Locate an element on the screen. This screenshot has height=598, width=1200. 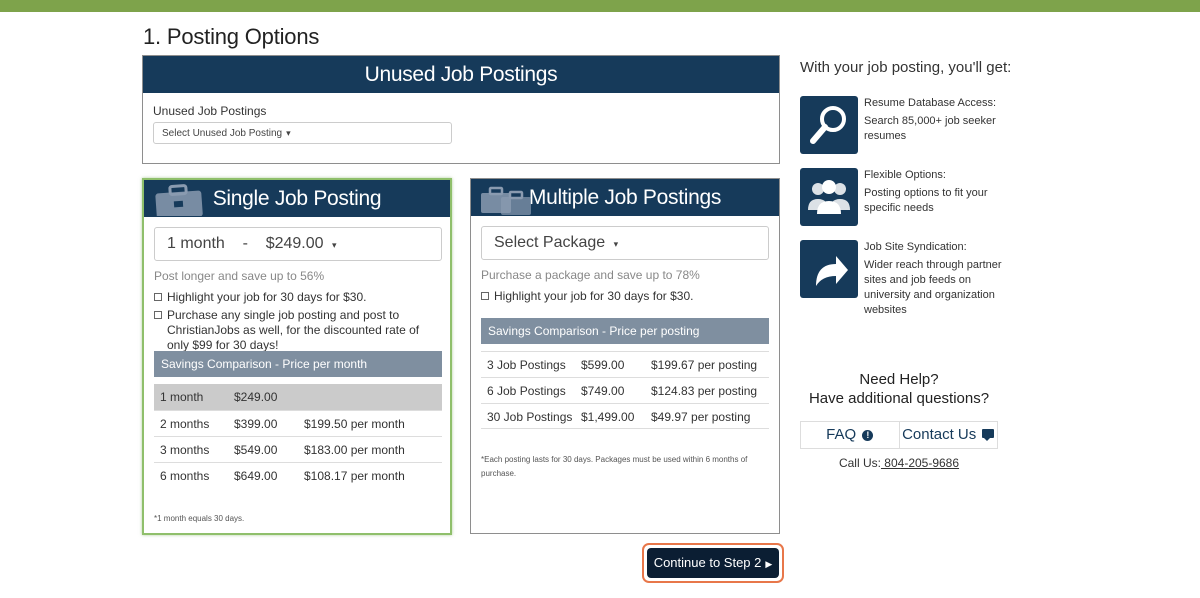
unused-posting-select: Select Unused Job Posting ▾ is located at coordinates (302, 133).